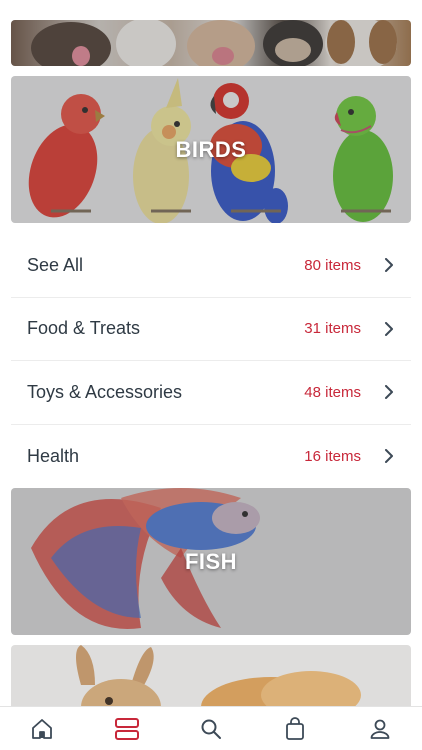 The width and height of the screenshot is (422, 750). I want to click on tab-account, so click(380, 729).